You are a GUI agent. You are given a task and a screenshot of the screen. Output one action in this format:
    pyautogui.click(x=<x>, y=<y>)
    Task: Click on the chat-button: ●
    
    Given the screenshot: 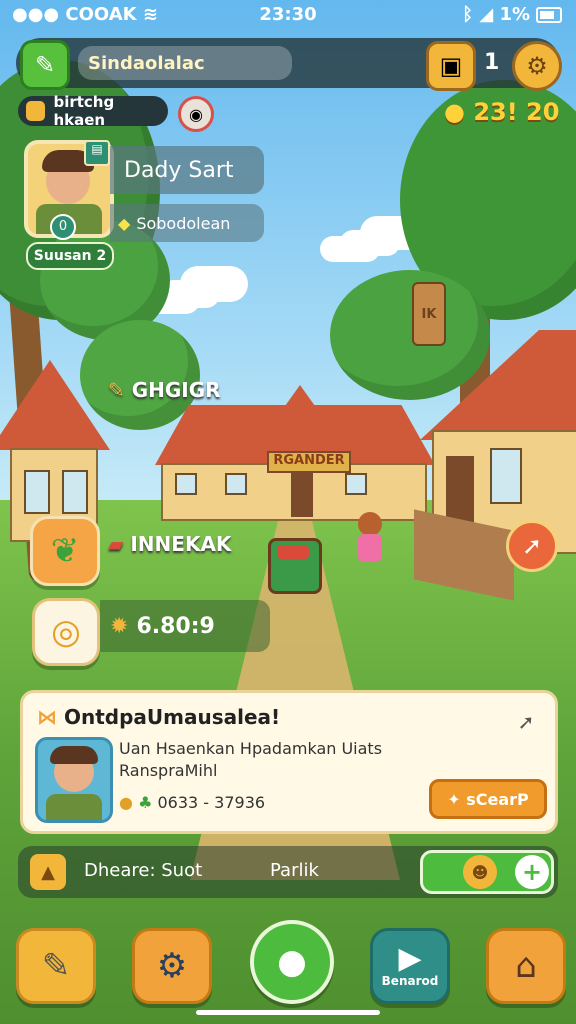 What is the action you would take?
    pyautogui.click(x=292, y=962)
    